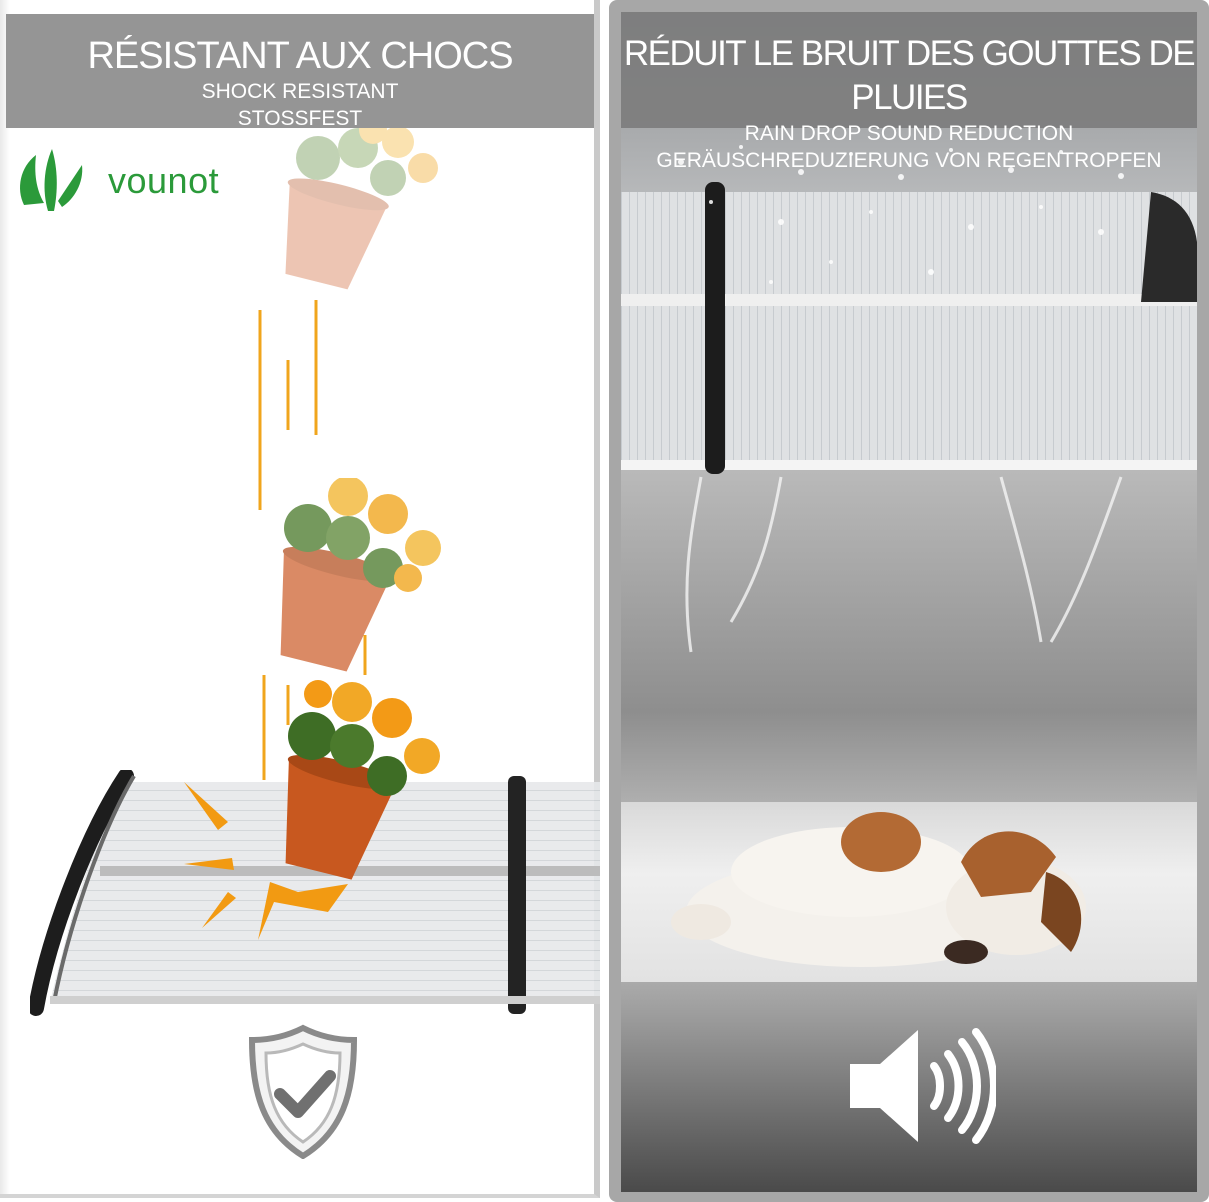 This screenshot has height=1202, width=1209. What do you see at coordinates (300, 91) in the screenshot?
I see `left-subtitle-en: SHOCK RESISTANT` at bounding box center [300, 91].